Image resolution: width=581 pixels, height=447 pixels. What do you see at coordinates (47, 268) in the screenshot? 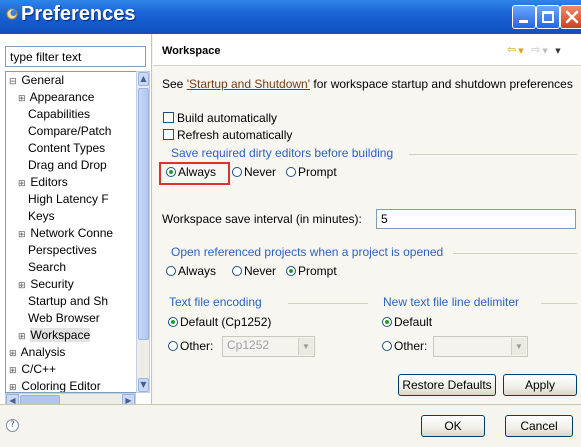
I see `tree-item-search: Search` at bounding box center [47, 268].